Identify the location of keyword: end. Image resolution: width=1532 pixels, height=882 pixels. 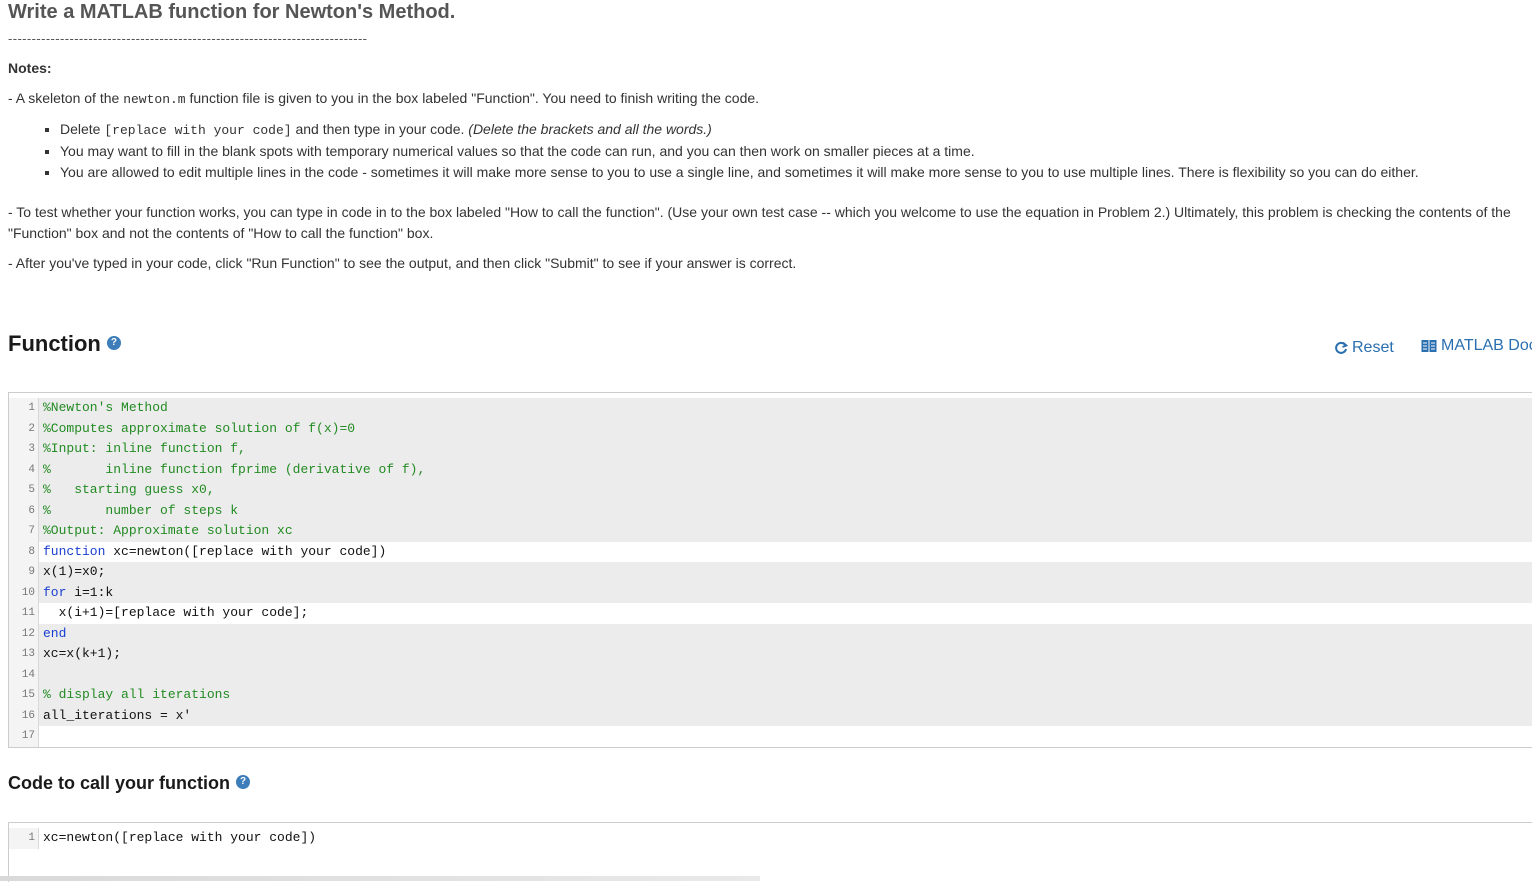
(55, 633).